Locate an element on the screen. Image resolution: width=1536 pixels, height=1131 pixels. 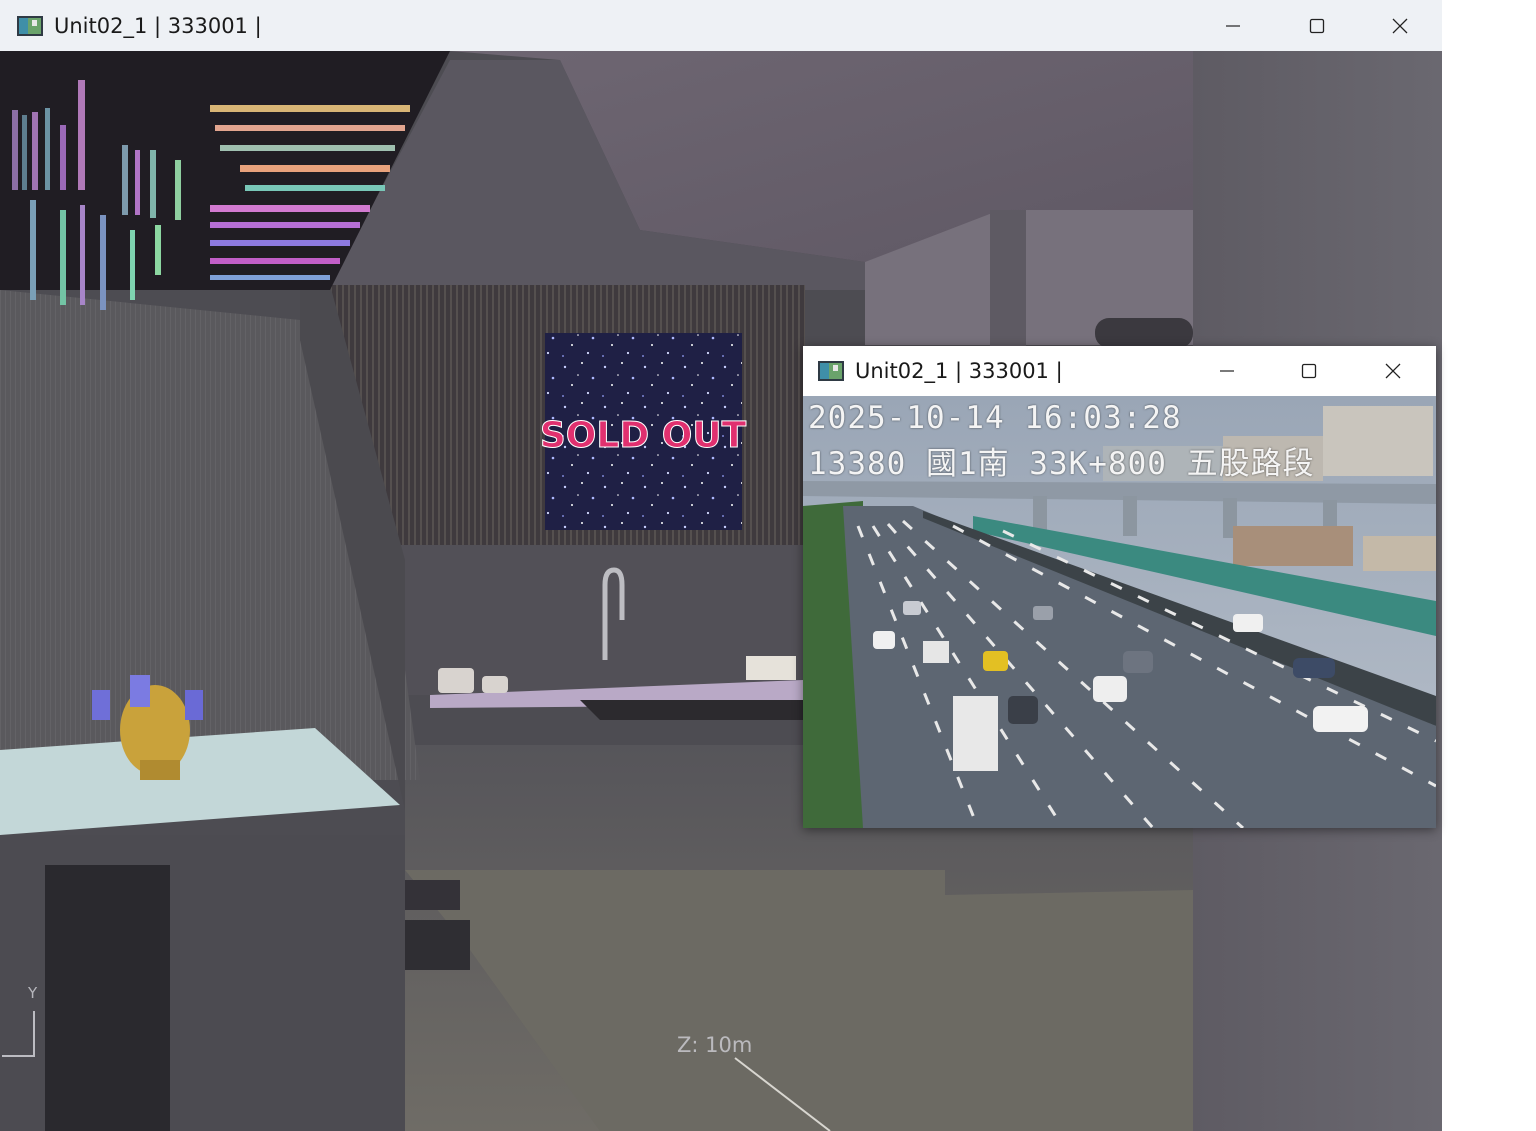
zoom-readout: Z: 10m is located at coordinates (715, 1045).